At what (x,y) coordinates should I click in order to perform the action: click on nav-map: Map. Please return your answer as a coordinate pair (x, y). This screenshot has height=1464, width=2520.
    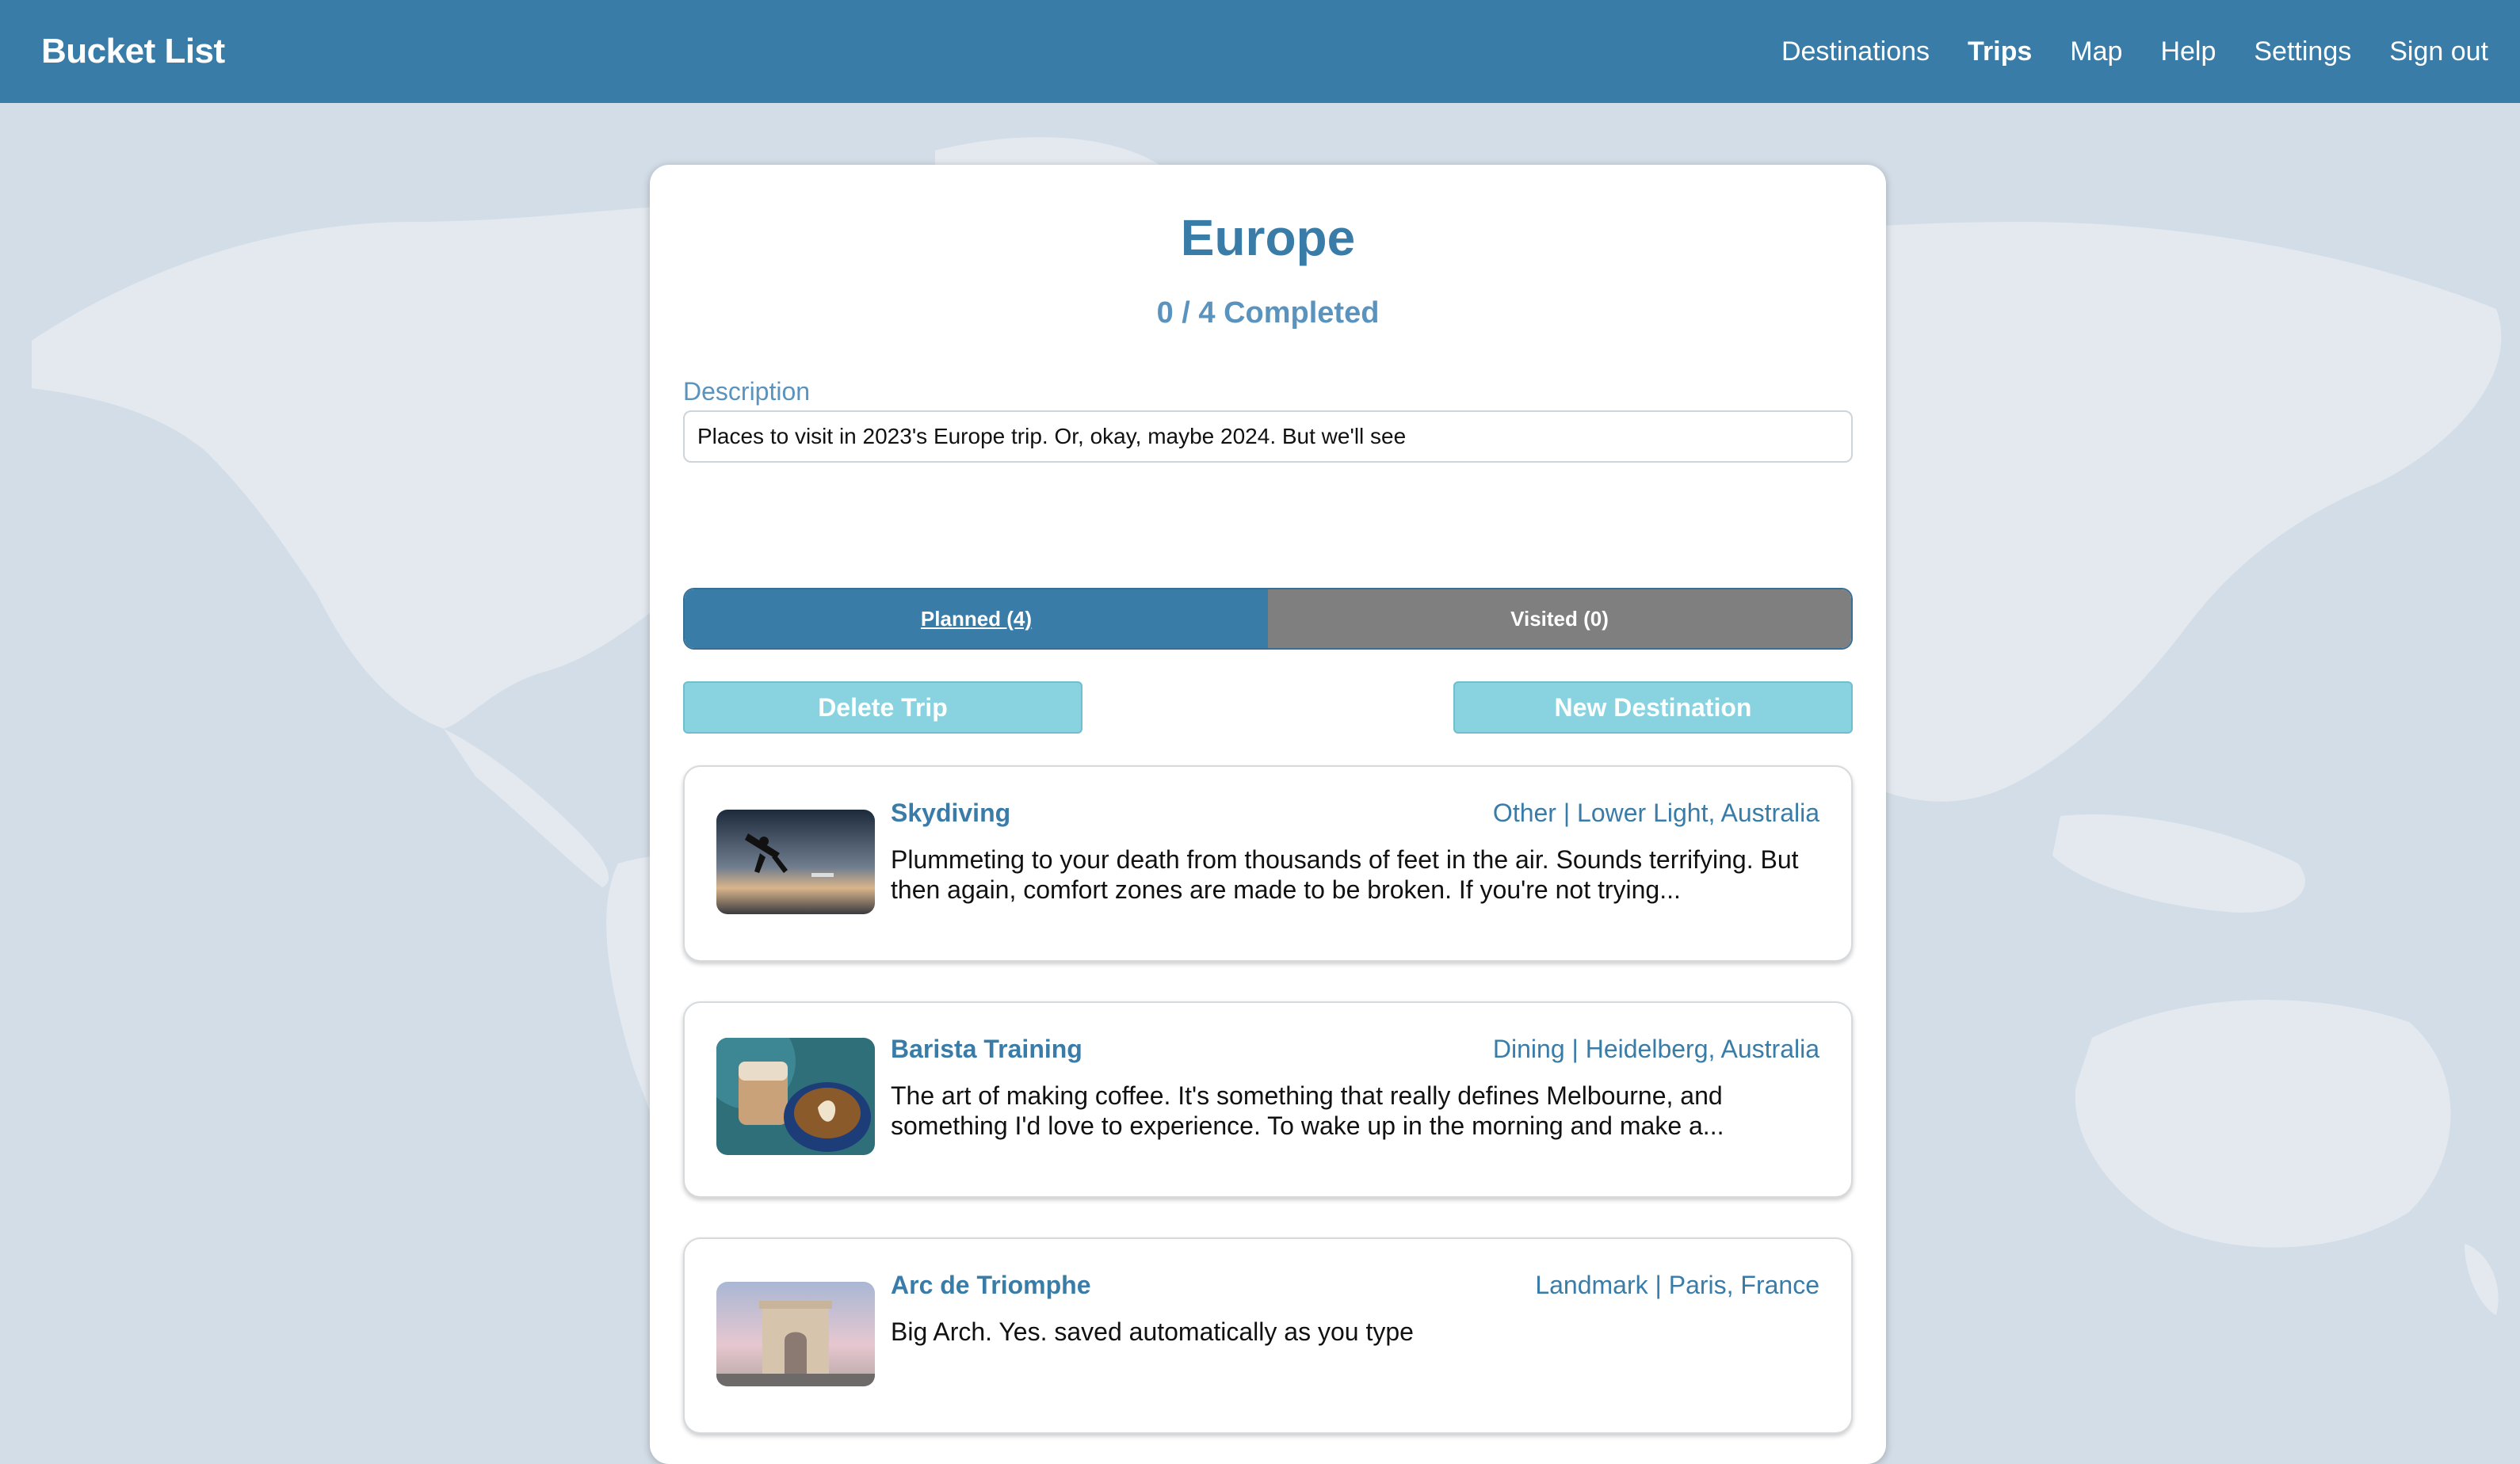
    Looking at the image, I should click on (2096, 52).